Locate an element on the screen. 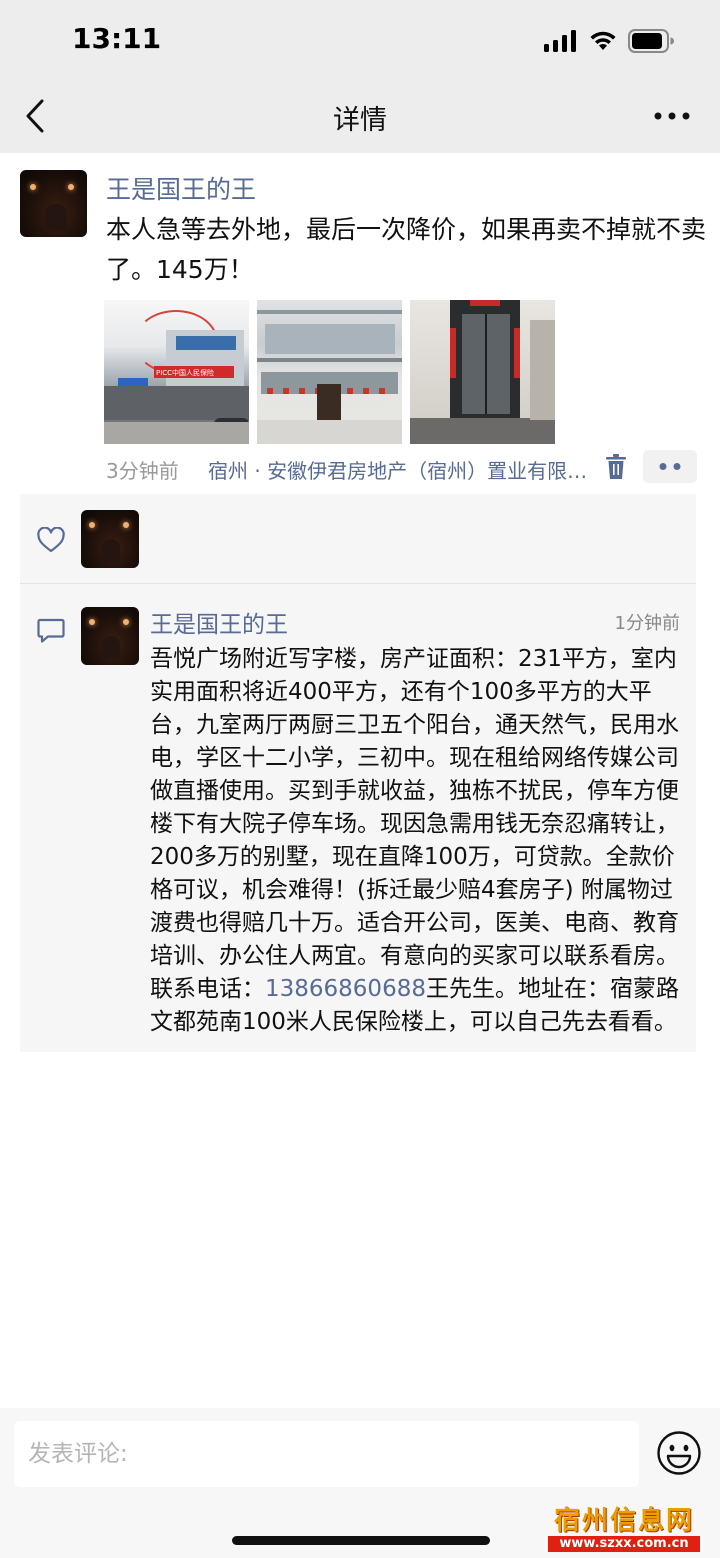  comment-icon is located at coordinates (51, 630).